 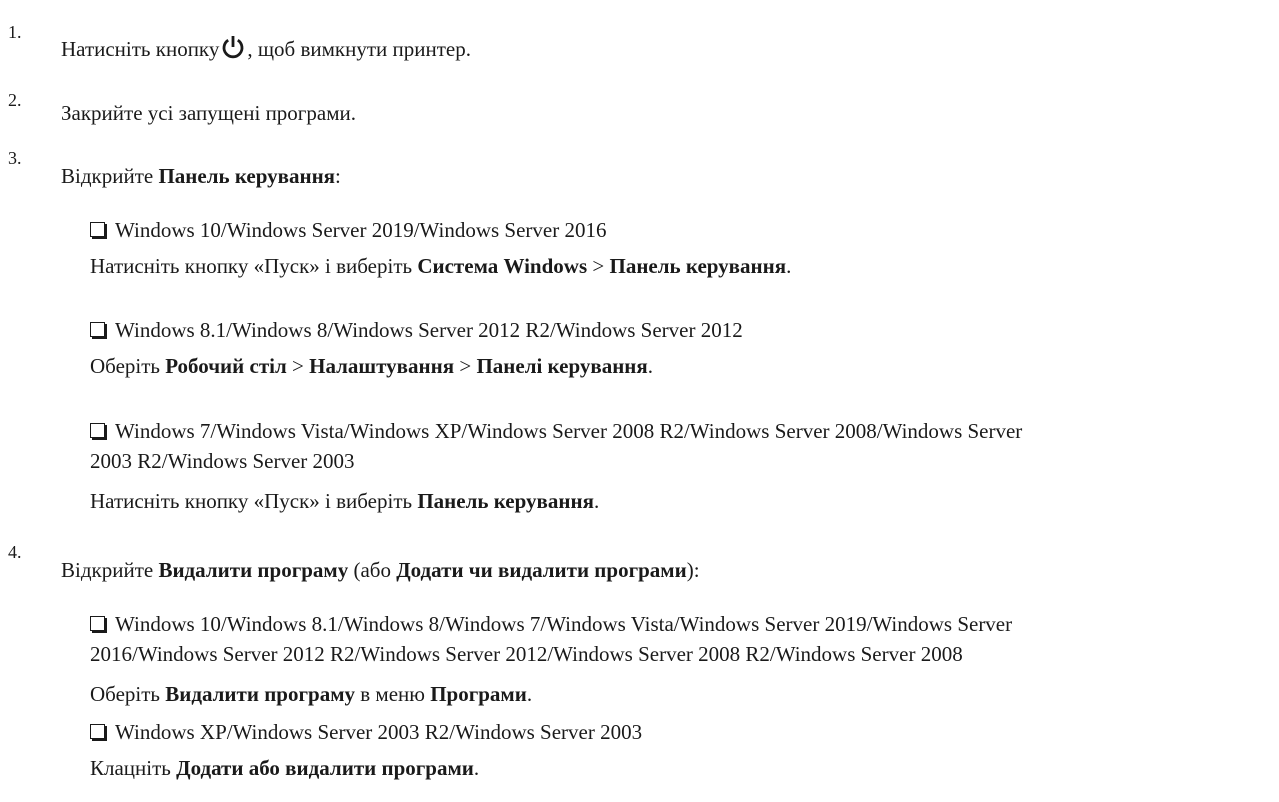 I want to click on power-icon, so click(x=233, y=47).